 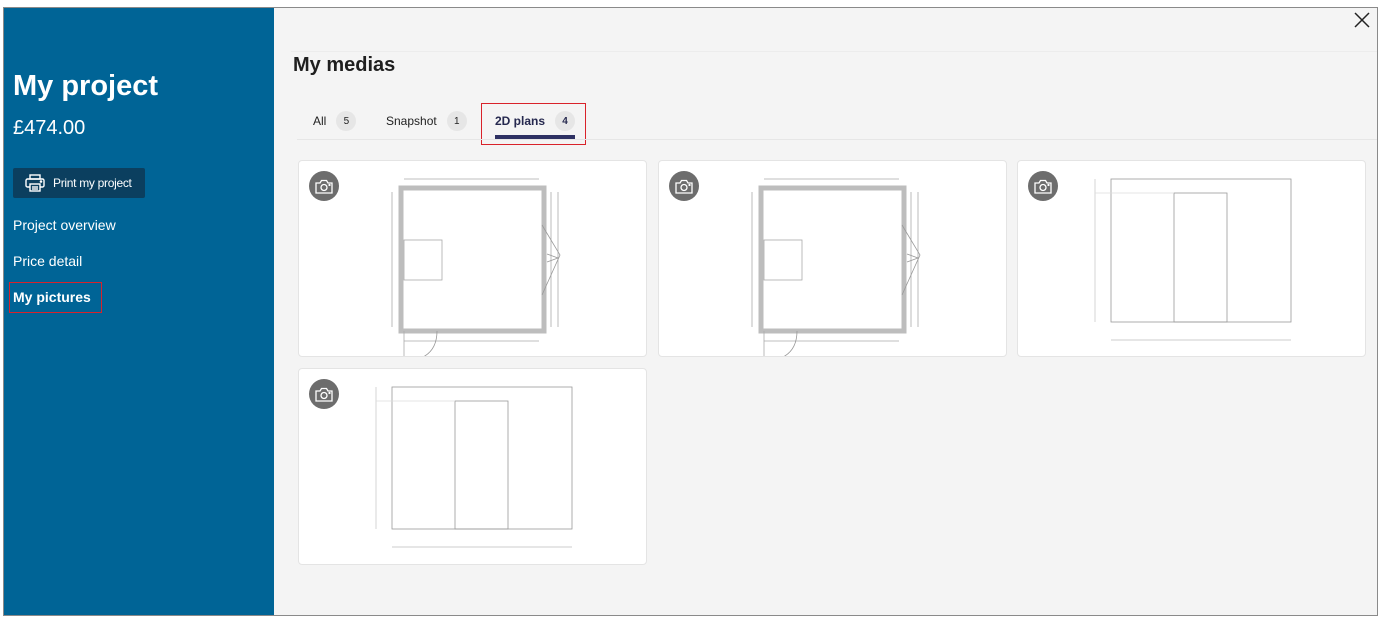 I want to click on tab-count: 1, so click(x=456, y=121).